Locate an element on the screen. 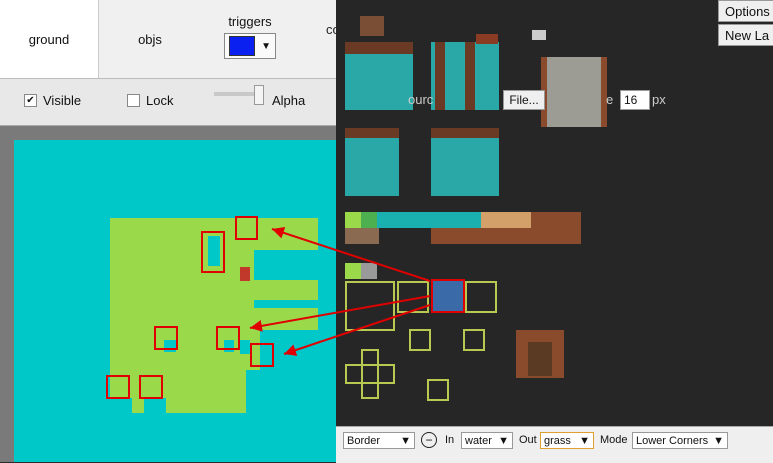 This screenshot has width=773, height=463. player-sprite is located at coordinates (245, 274).